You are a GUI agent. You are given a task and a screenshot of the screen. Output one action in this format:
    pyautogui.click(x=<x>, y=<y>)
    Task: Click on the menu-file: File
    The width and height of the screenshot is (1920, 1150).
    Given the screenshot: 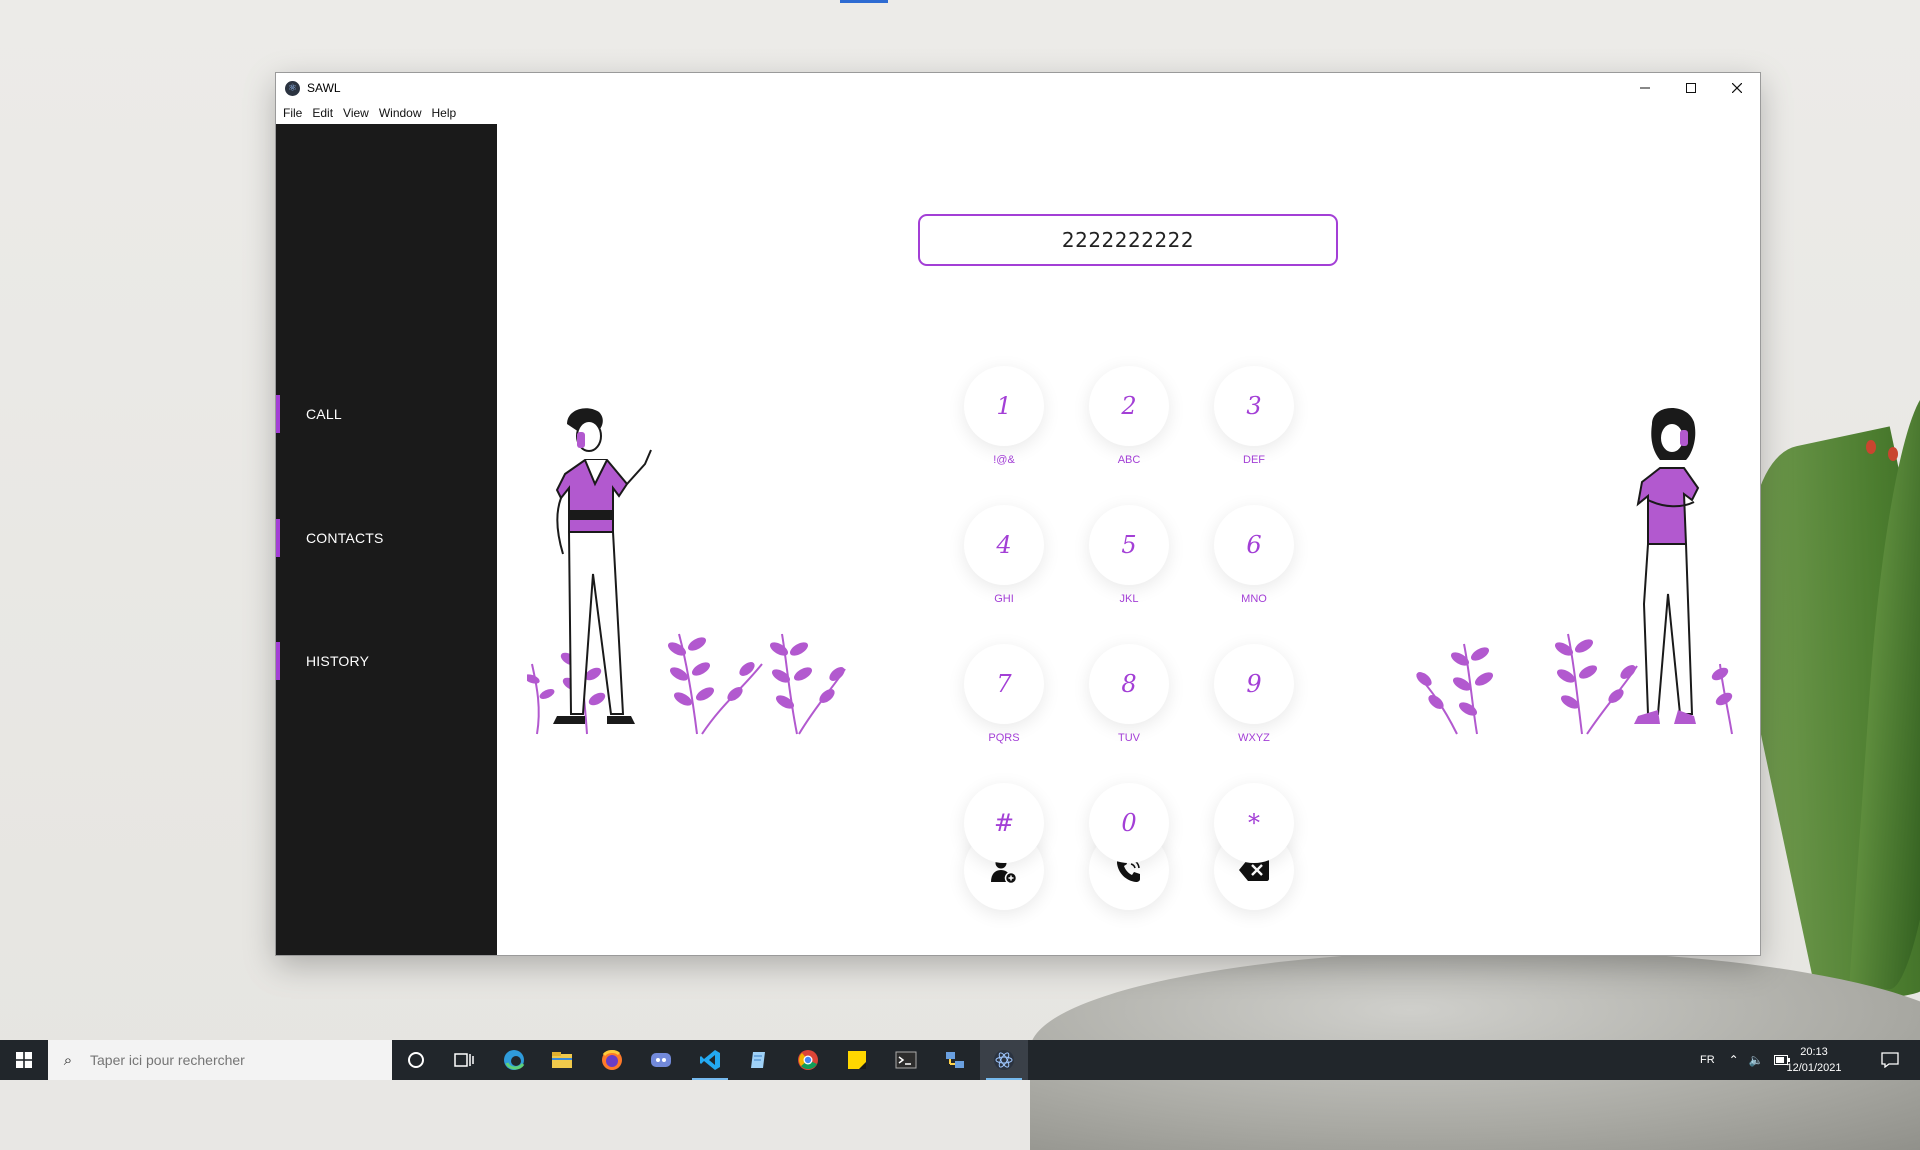 What is the action you would take?
    pyautogui.click(x=292, y=113)
    